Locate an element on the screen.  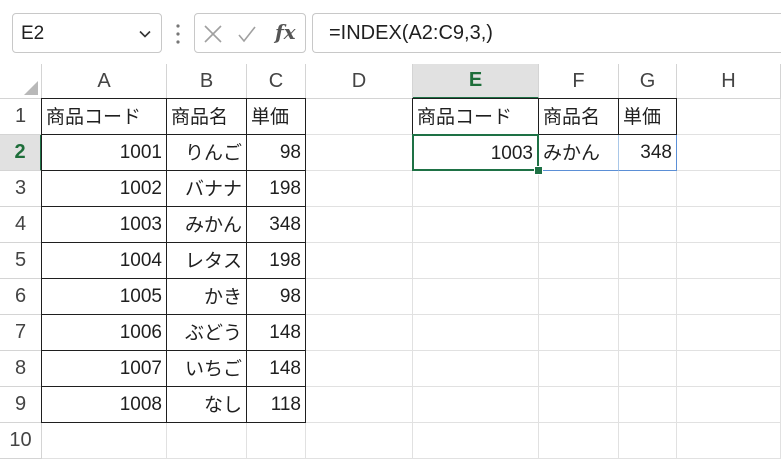
chevron-down-icon is located at coordinates (145, 34).